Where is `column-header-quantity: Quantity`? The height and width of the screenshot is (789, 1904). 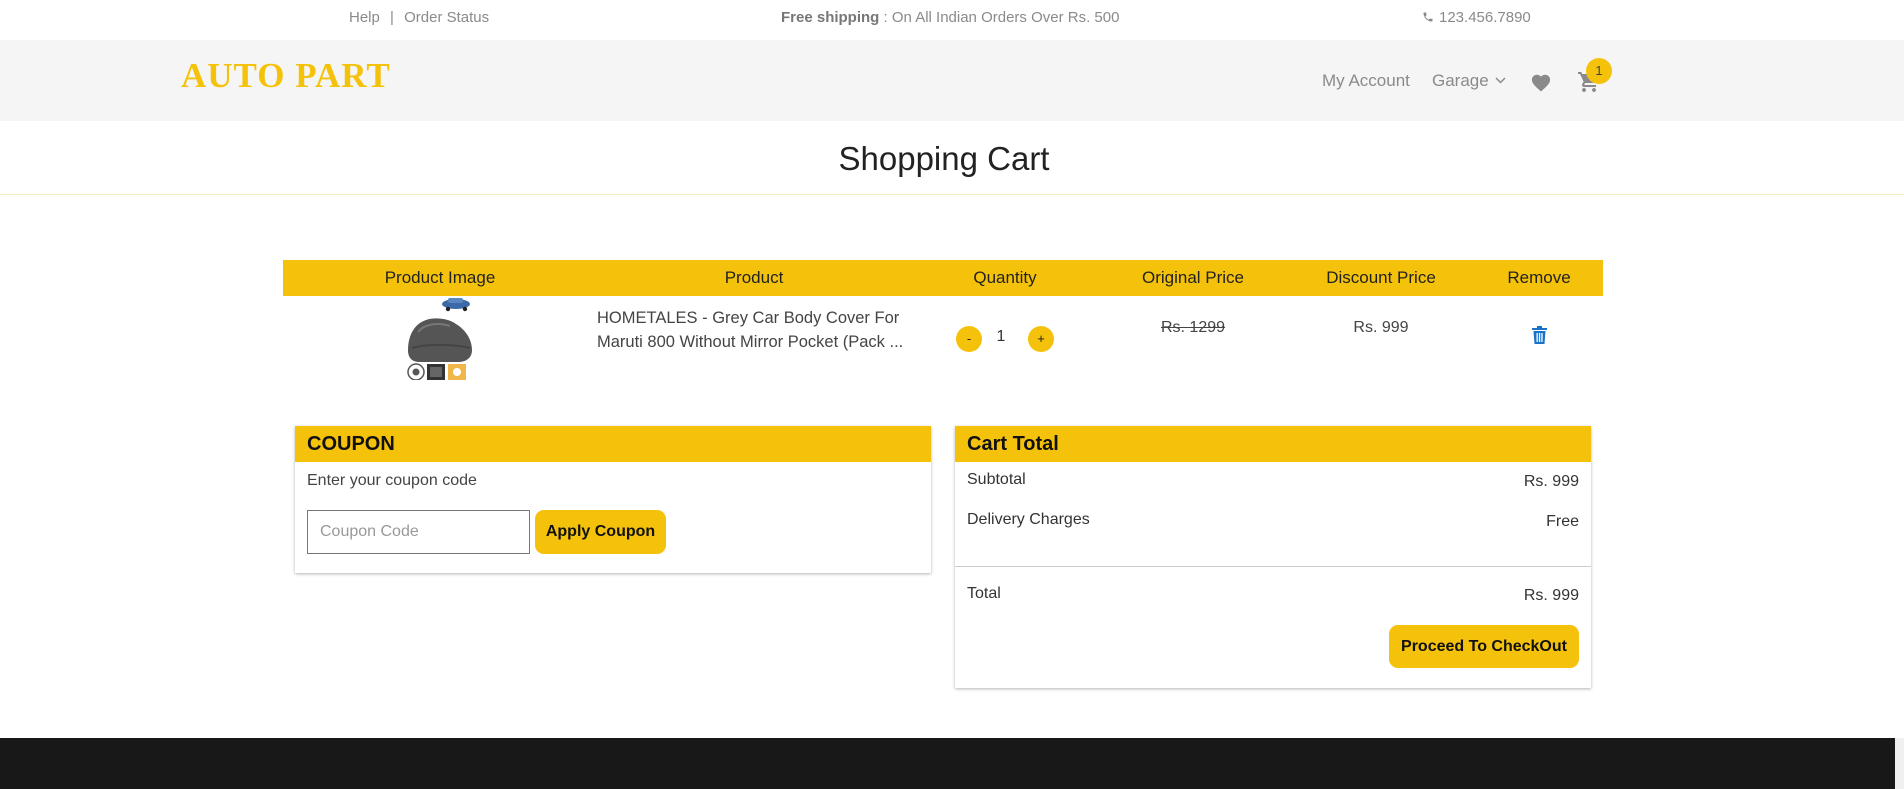
column-header-quantity: Quantity is located at coordinates (1005, 277).